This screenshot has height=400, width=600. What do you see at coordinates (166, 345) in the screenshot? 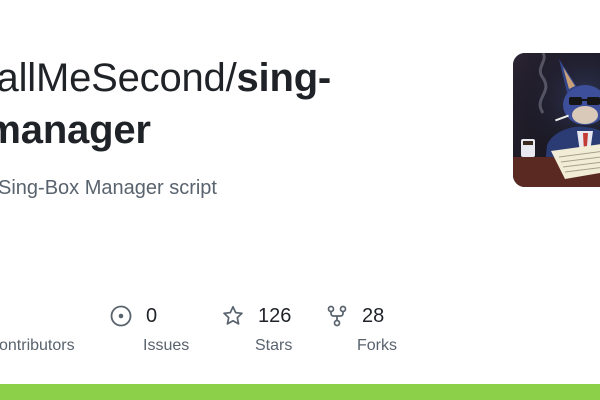
I see `stat-issues-label: Issues` at bounding box center [166, 345].